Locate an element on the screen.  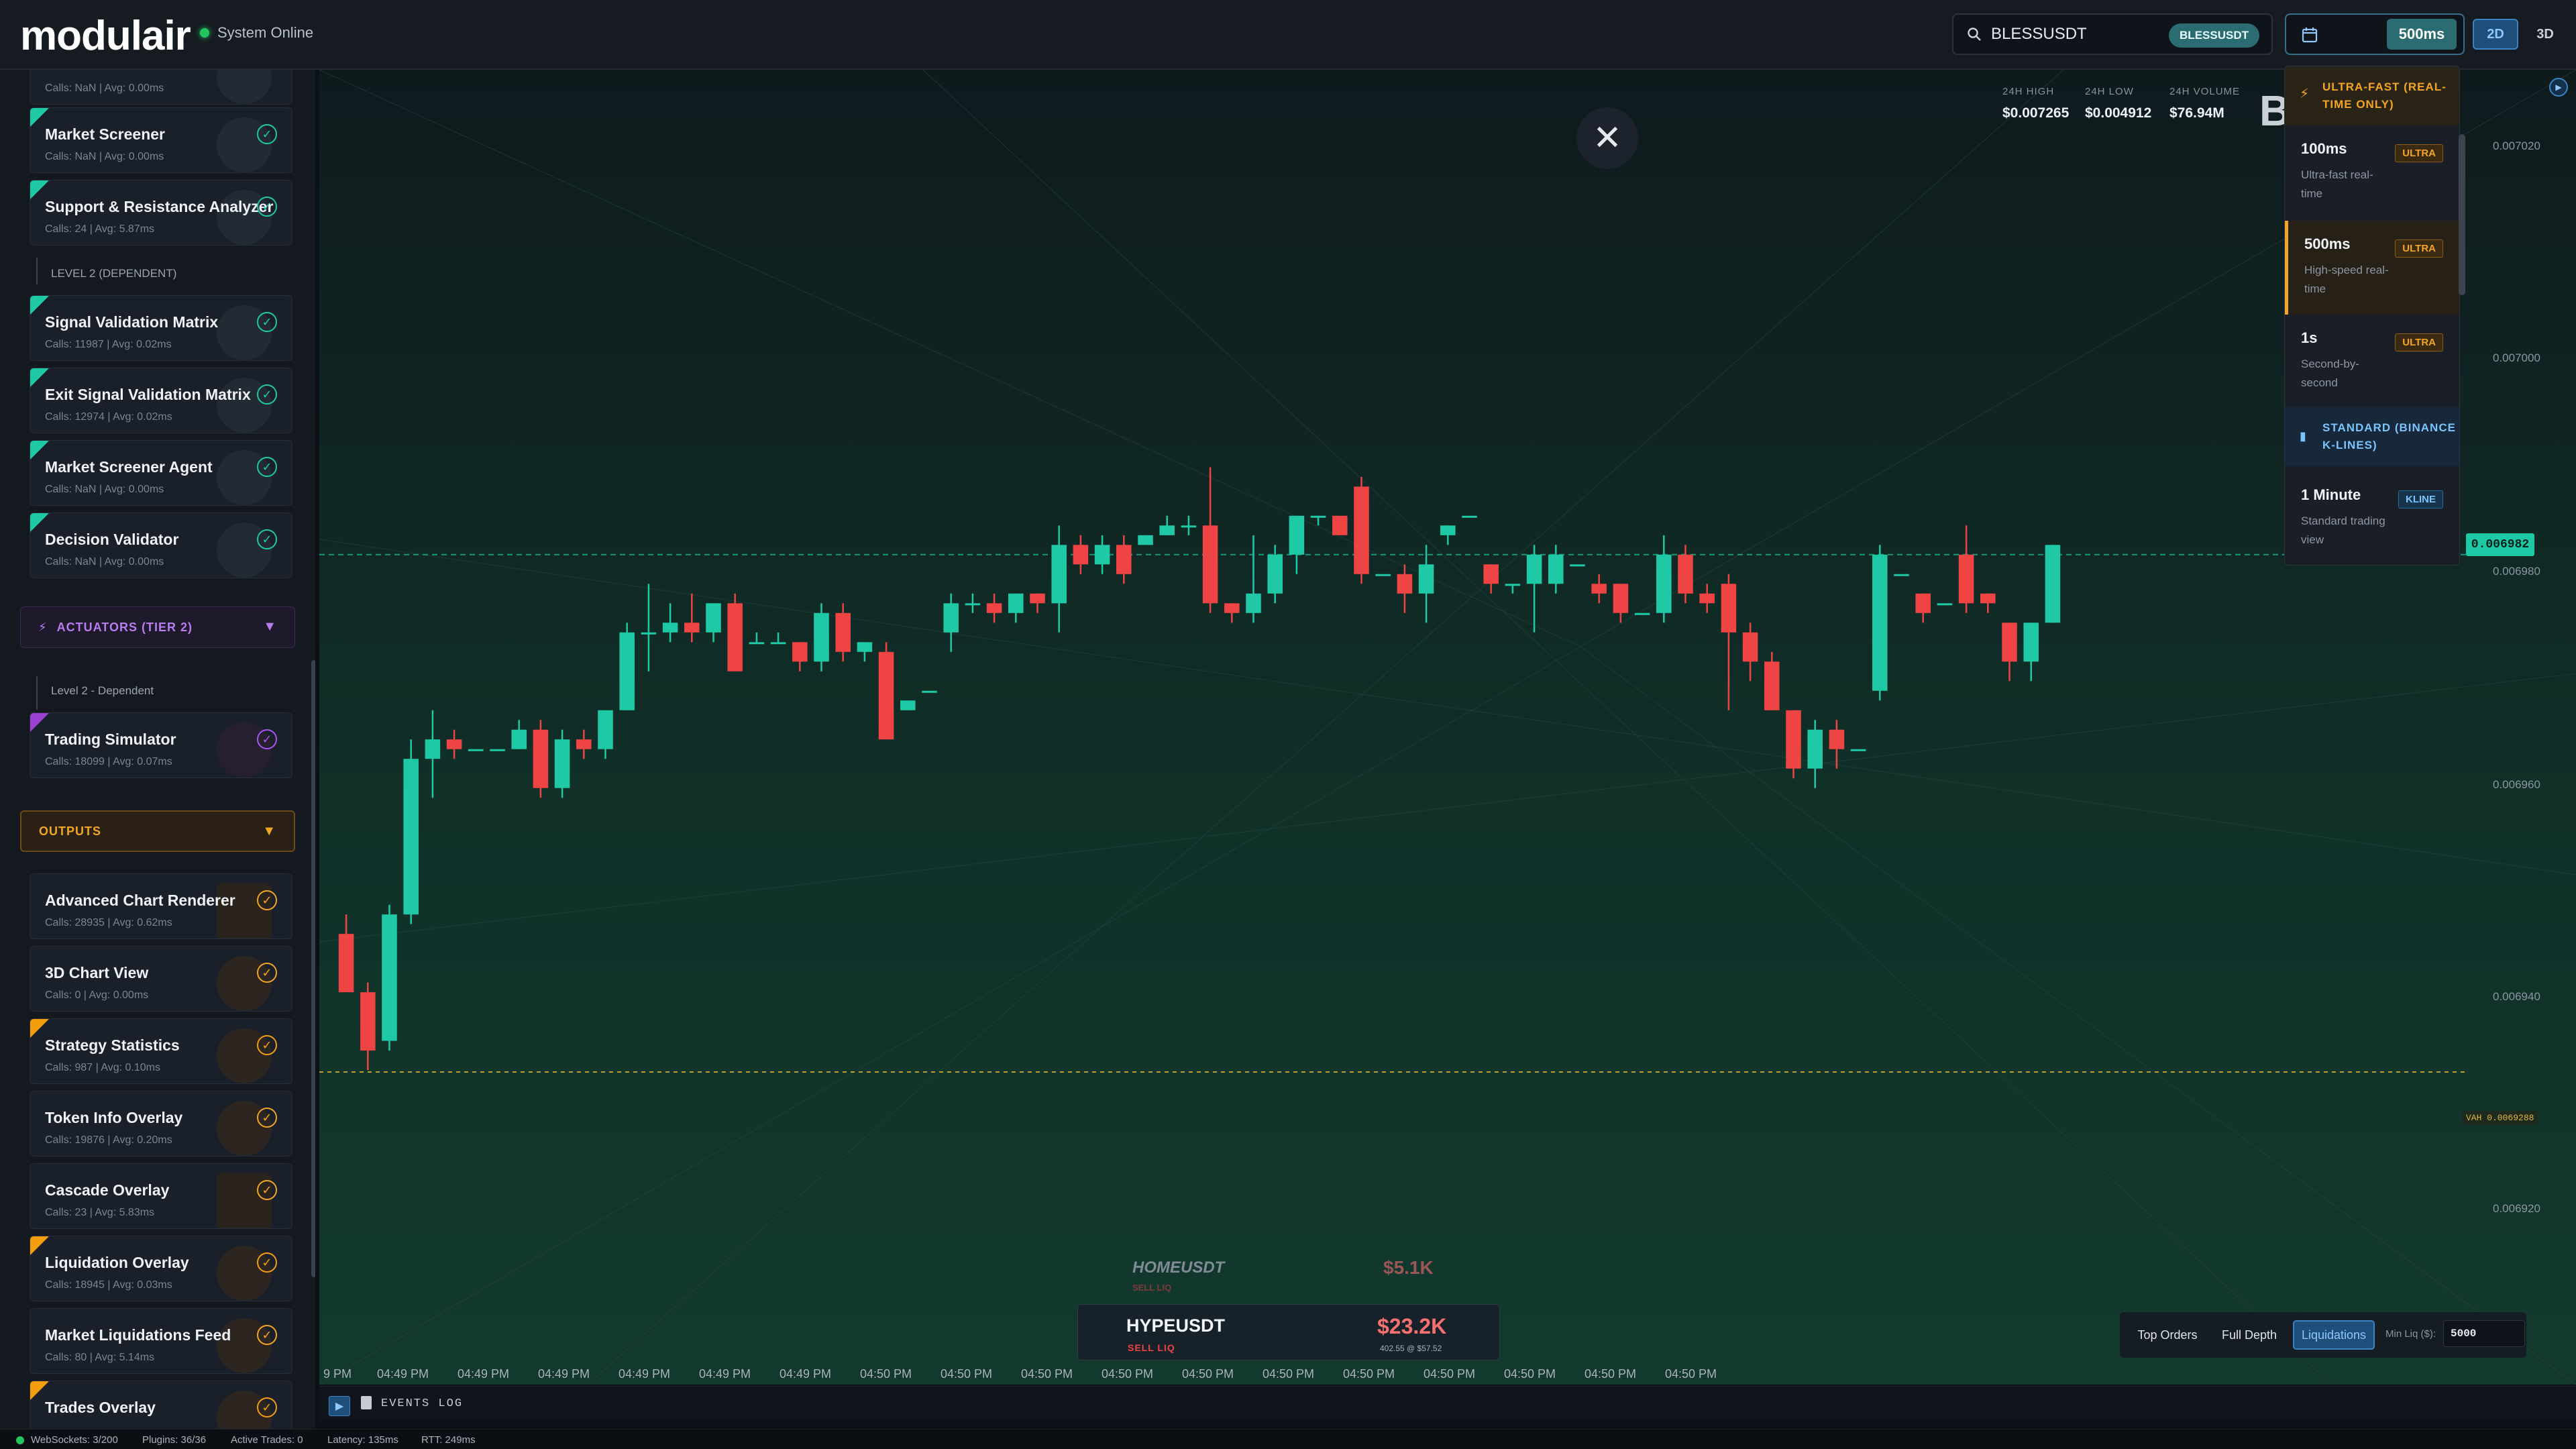
plugin-card-title: Signal Validation Matrix is located at coordinates (132, 322).